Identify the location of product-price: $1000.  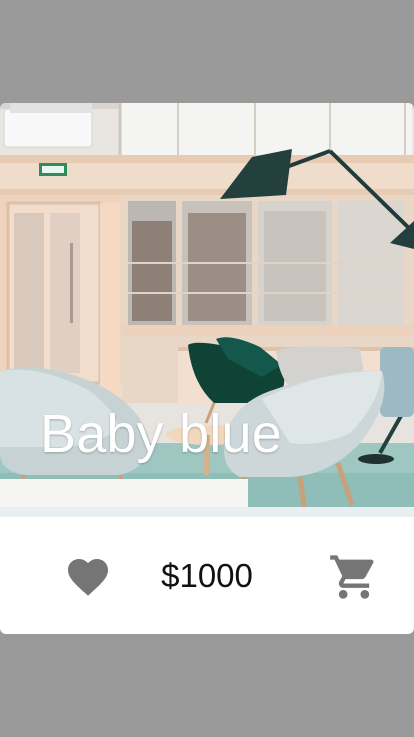
(207, 575).